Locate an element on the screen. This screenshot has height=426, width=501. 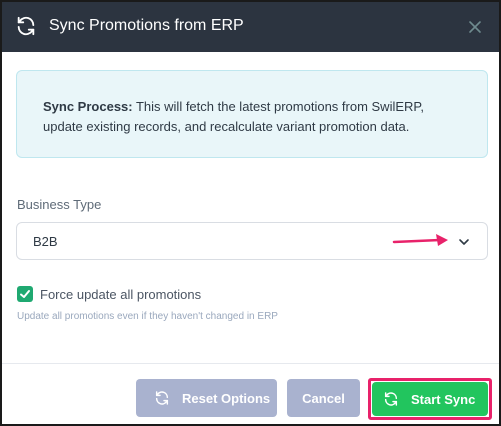
business-type-select: B2B is located at coordinates (252, 241).